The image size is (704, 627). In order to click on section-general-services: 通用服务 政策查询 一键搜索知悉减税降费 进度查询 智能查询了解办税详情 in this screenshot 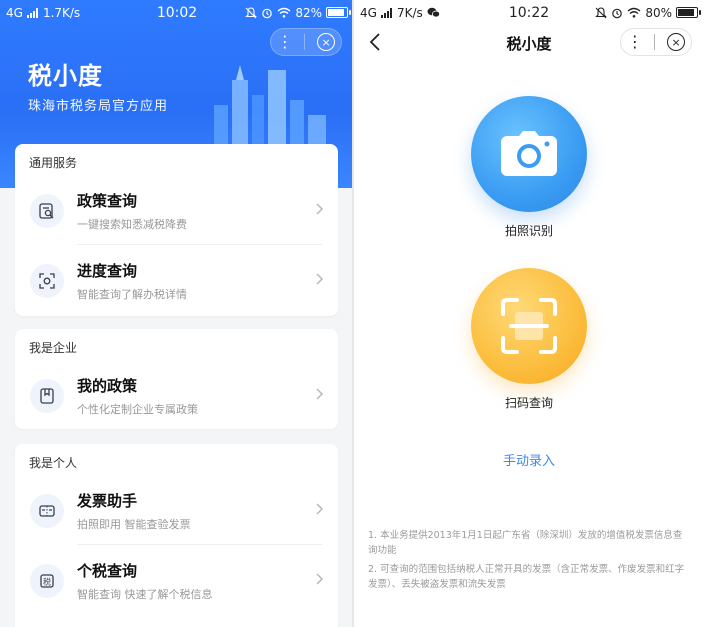, I will do `click(176, 230)`.